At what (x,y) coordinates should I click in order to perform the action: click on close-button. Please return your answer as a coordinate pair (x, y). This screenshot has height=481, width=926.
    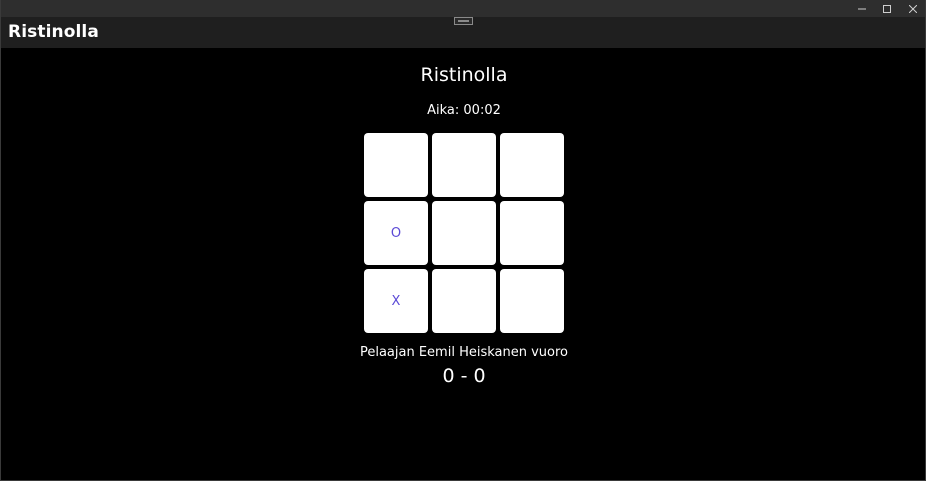
    Looking at the image, I should click on (913, 8).